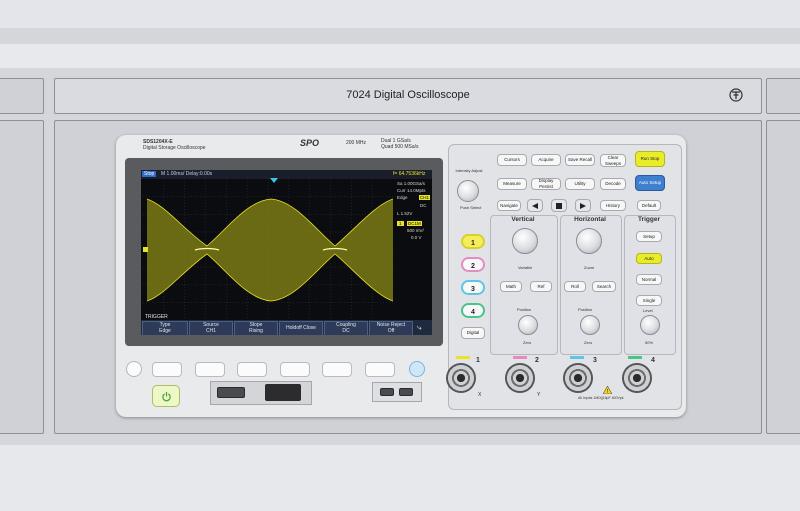 The image size is (800, 511). I want to click on math-button: Math, so click(511, 286).